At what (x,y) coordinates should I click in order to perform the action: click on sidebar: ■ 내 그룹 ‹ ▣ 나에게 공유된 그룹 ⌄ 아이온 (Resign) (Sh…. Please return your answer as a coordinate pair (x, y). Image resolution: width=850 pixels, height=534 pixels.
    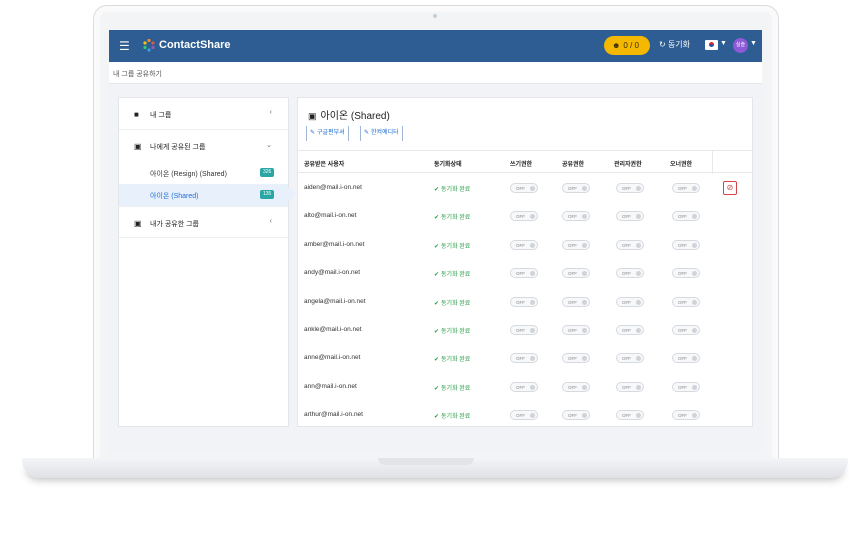
    Looking at the image, I should click on (203, 262).